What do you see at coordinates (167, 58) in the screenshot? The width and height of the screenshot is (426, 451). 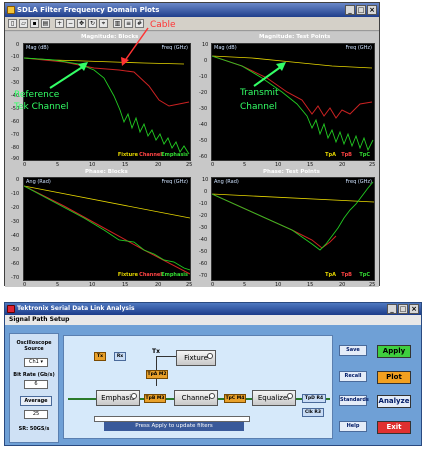 I see `annotation-arrows` at bounding box center [167, 58].